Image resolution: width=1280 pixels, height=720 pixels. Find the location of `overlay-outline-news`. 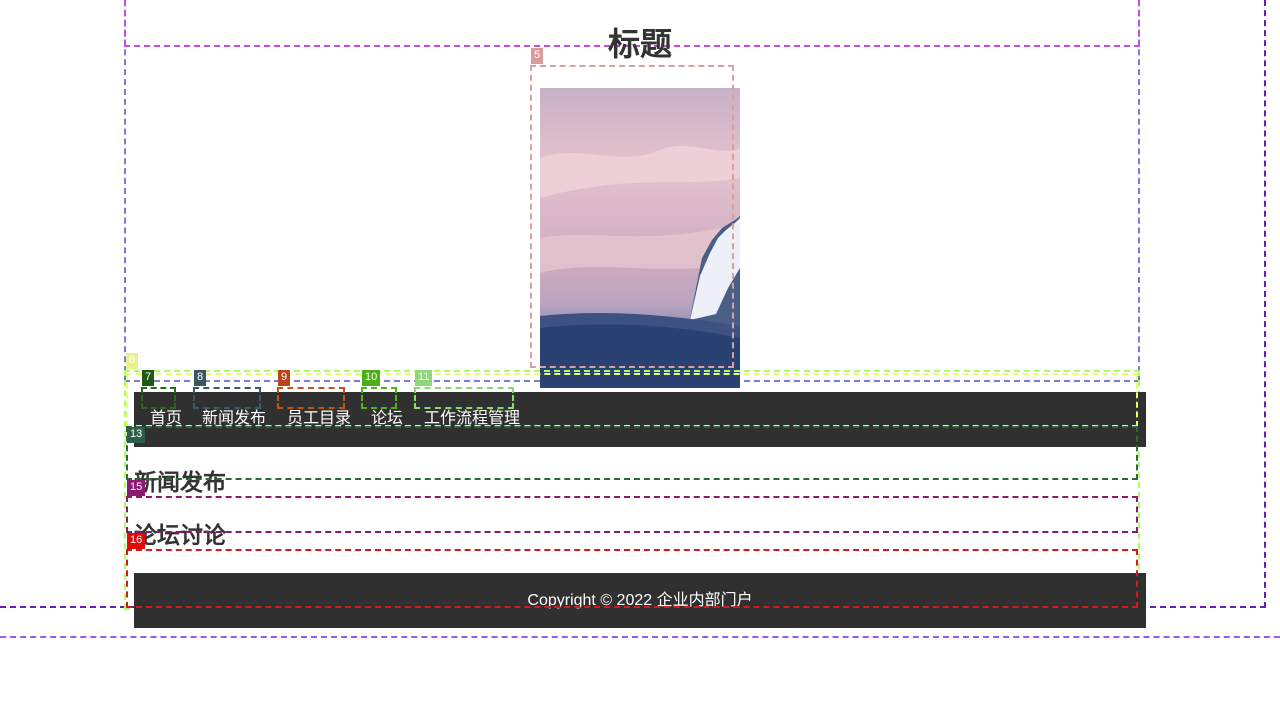

overlay-outline-news is located at coordinates (632, 453).